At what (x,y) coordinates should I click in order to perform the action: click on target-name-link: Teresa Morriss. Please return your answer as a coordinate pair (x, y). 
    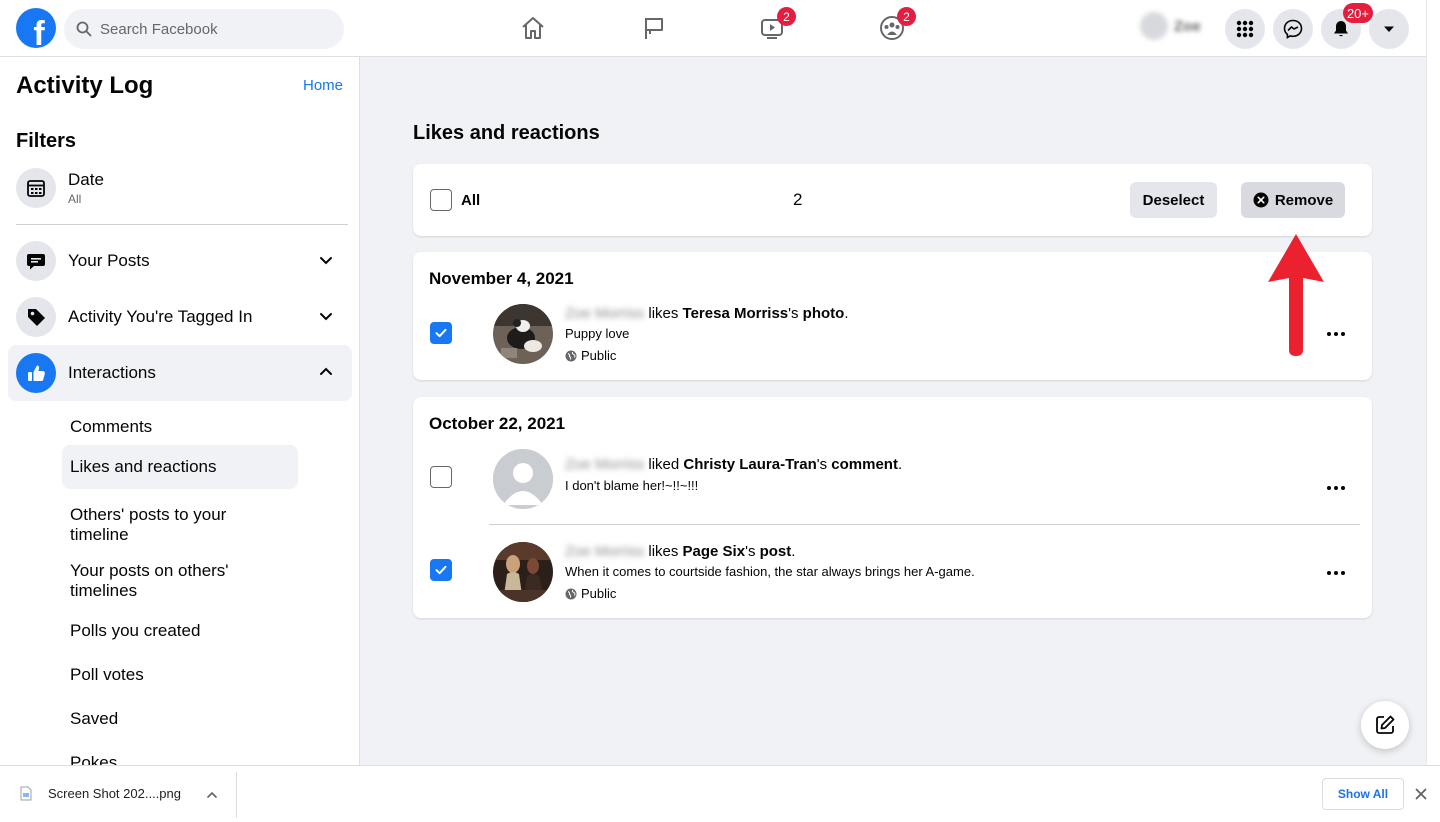
    Looking at the image, I should click on (736, 313).